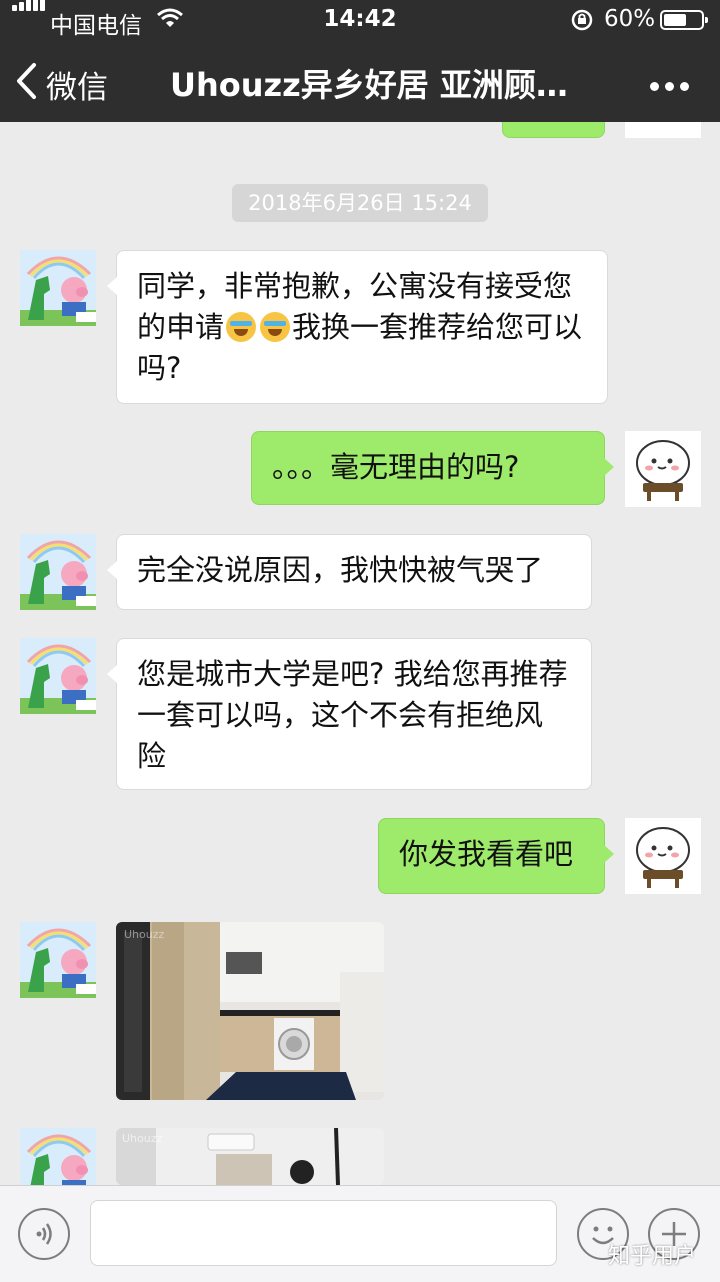 This screenshot has width=720, height=1282. I want to click on voice-icon, so click(44, 1234).